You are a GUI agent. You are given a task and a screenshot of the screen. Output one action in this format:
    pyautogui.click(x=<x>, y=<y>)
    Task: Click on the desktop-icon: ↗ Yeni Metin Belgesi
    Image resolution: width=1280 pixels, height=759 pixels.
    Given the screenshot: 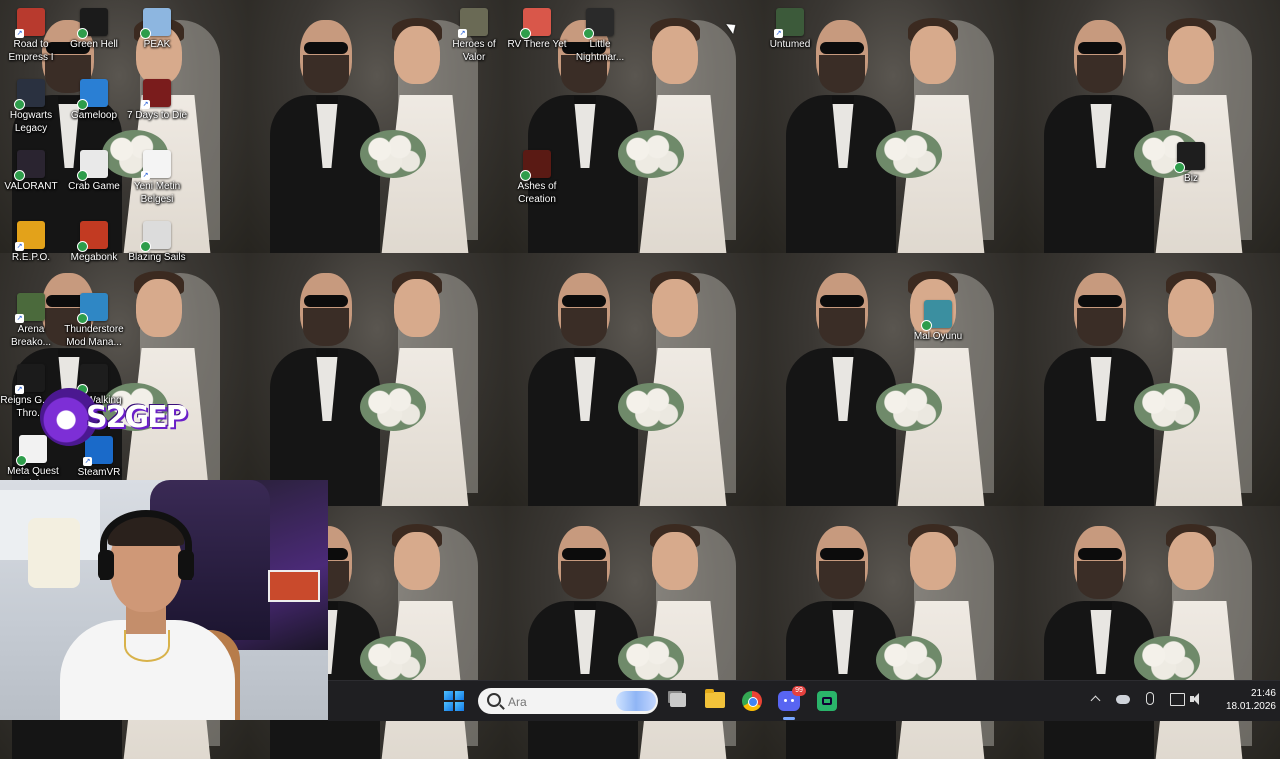 What is the action you would take?
    pyautogui.click(x=157, y=176)
    